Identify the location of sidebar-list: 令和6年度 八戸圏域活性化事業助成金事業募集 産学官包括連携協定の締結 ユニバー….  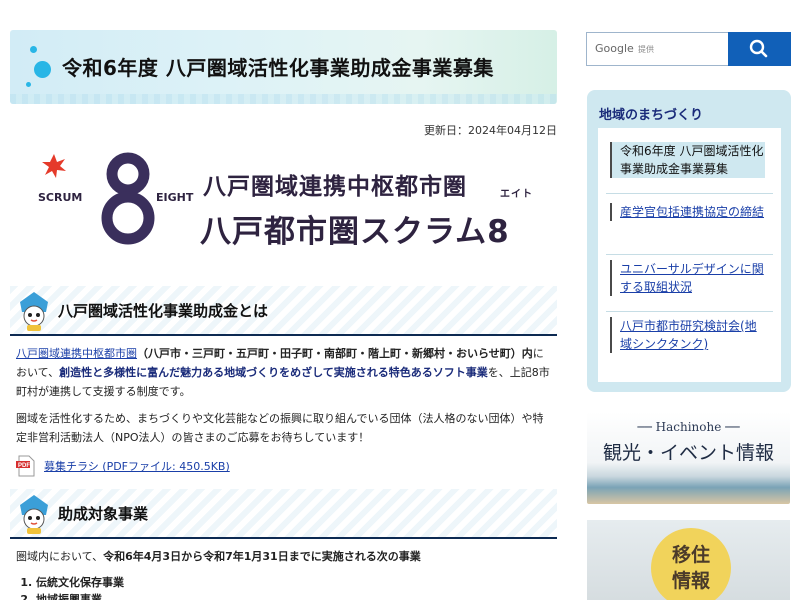
(689, 255).